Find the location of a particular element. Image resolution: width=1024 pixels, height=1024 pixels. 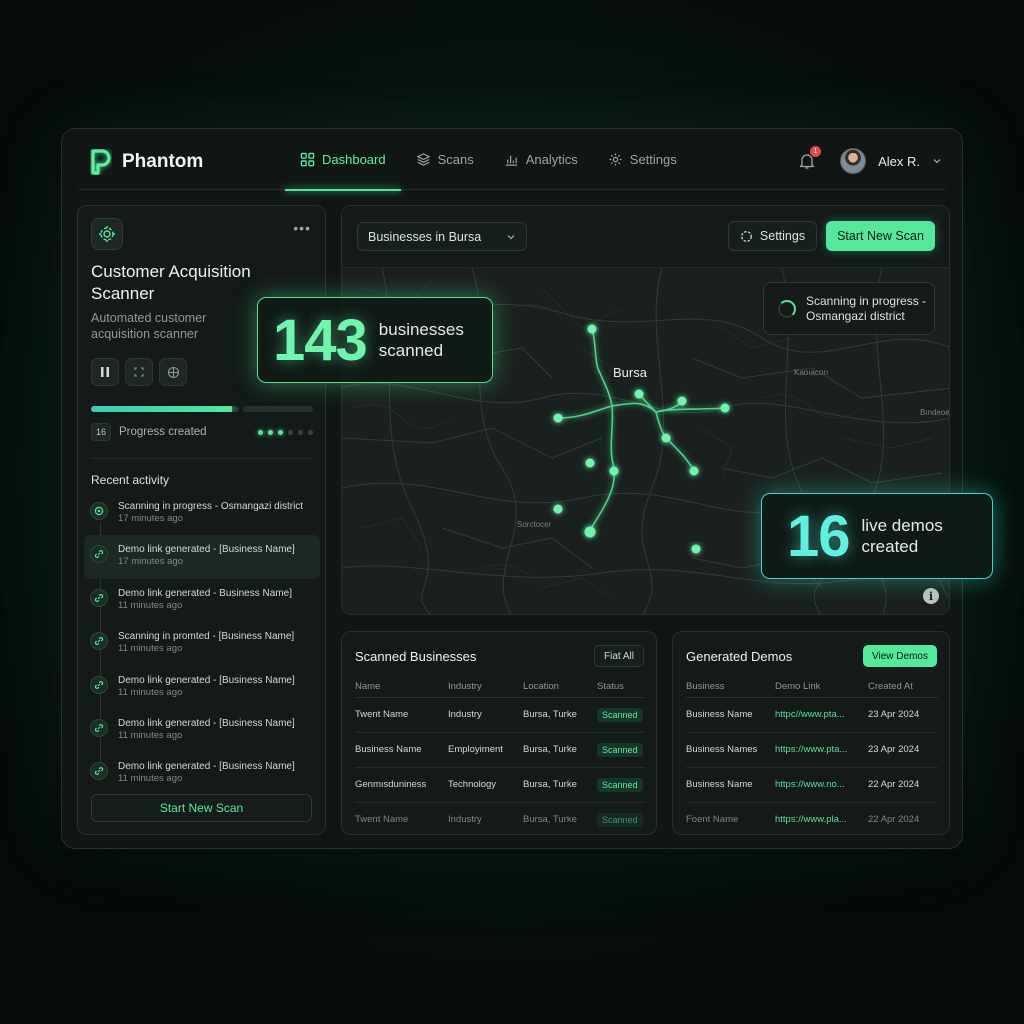

grid-icon is located at coordinates (307, 159).